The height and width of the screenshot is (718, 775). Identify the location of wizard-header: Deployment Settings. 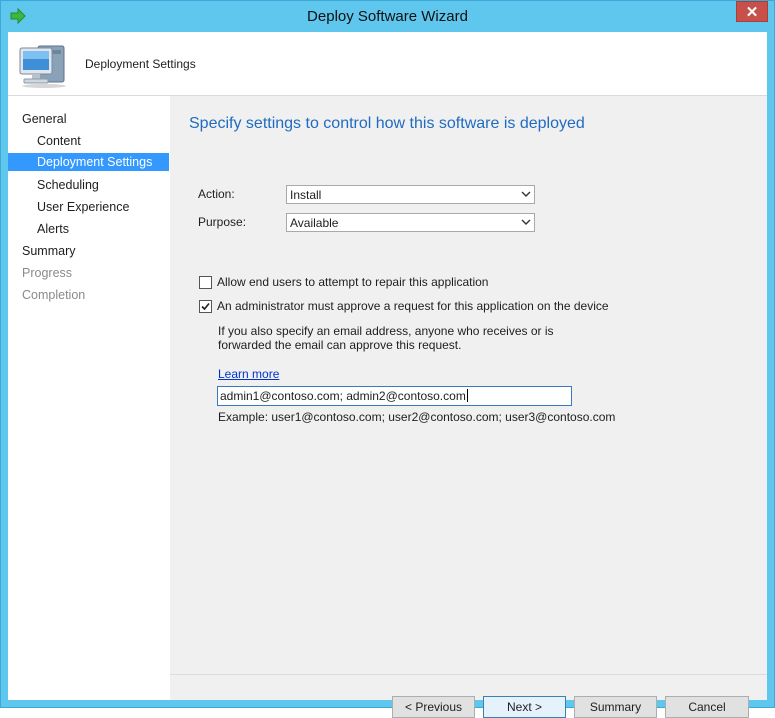
(387, 64).